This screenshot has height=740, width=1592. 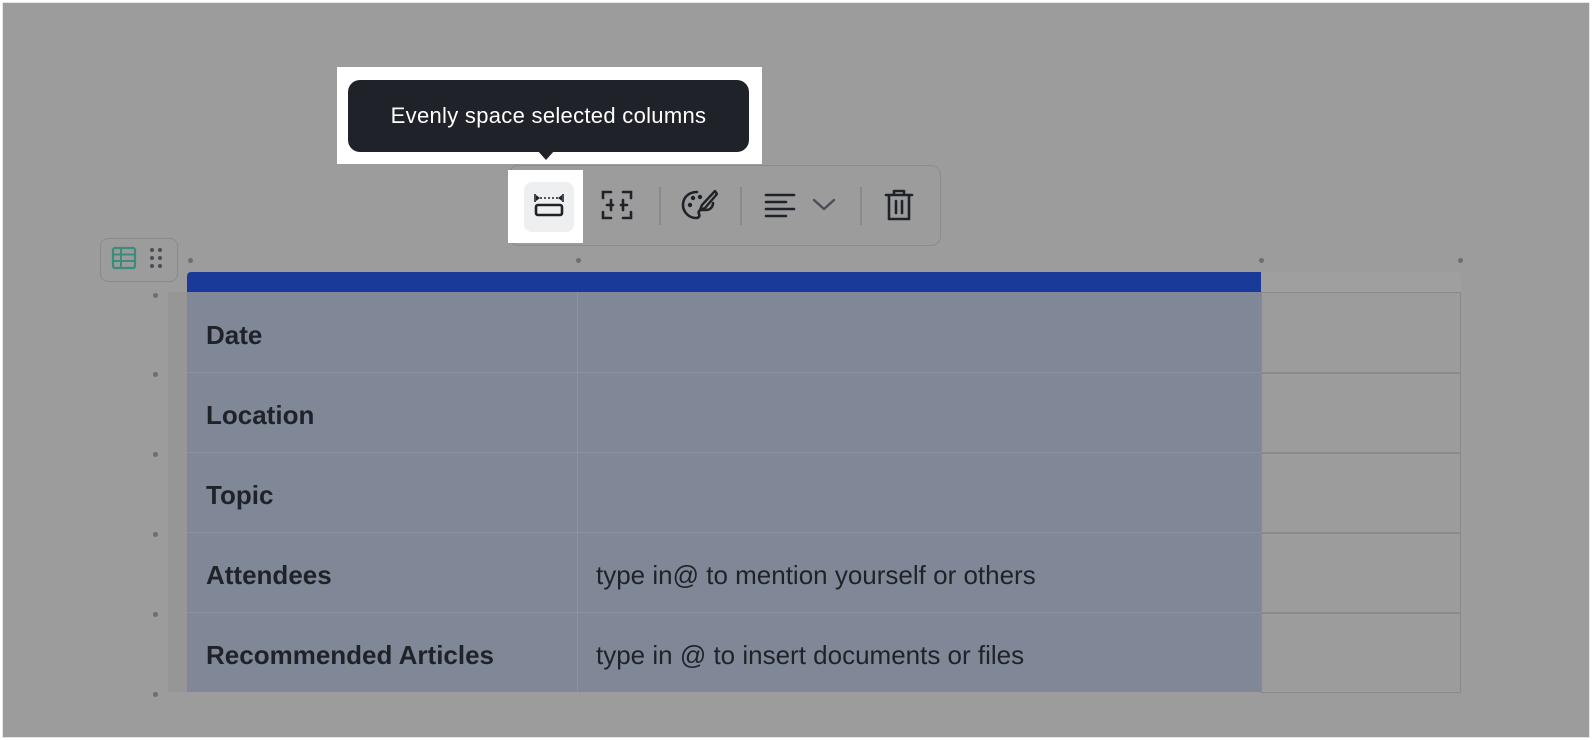 I want to click on column-selection-bar, so click(x=724, y=282).